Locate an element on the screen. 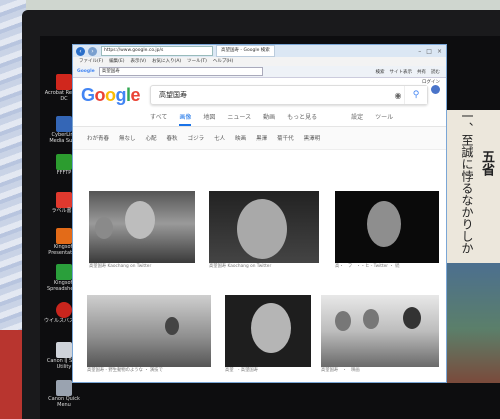 This screenshot has width=500, height=419. toolbar: Google 高望国寿 検索 サイト表示 共有 読む is located at coordinates (259, 72).